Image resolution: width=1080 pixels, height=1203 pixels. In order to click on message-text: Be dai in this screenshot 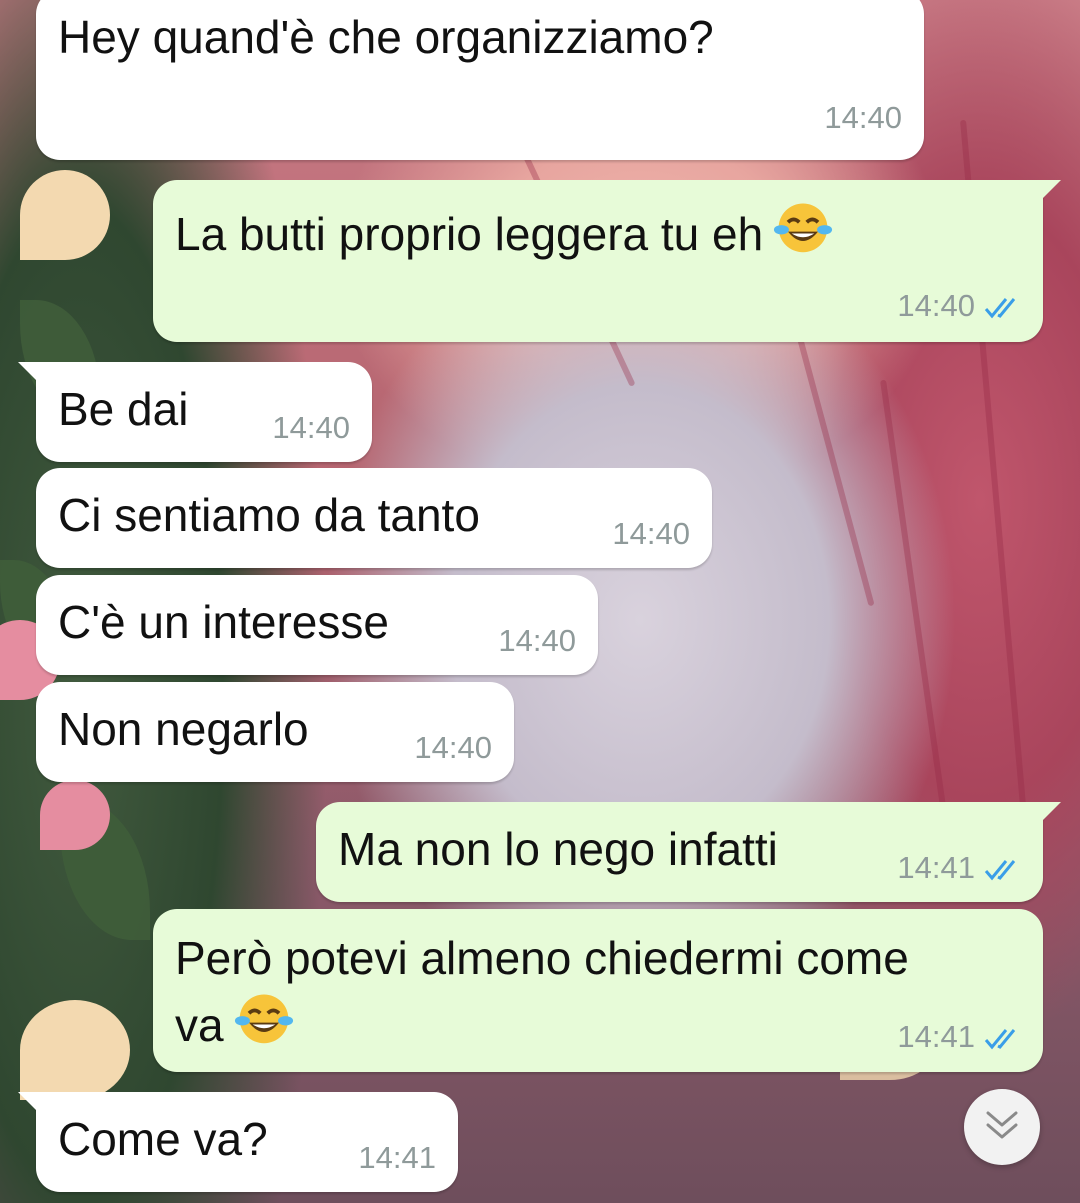, I will do `click(123, 409)`.